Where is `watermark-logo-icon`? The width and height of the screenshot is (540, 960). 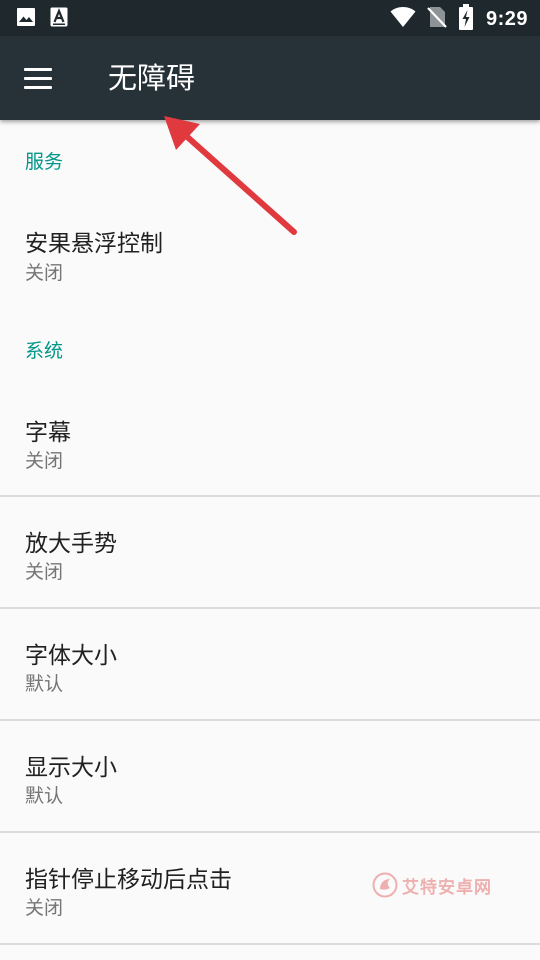
watermark-logo-icon is located at coordinates (385, 885).